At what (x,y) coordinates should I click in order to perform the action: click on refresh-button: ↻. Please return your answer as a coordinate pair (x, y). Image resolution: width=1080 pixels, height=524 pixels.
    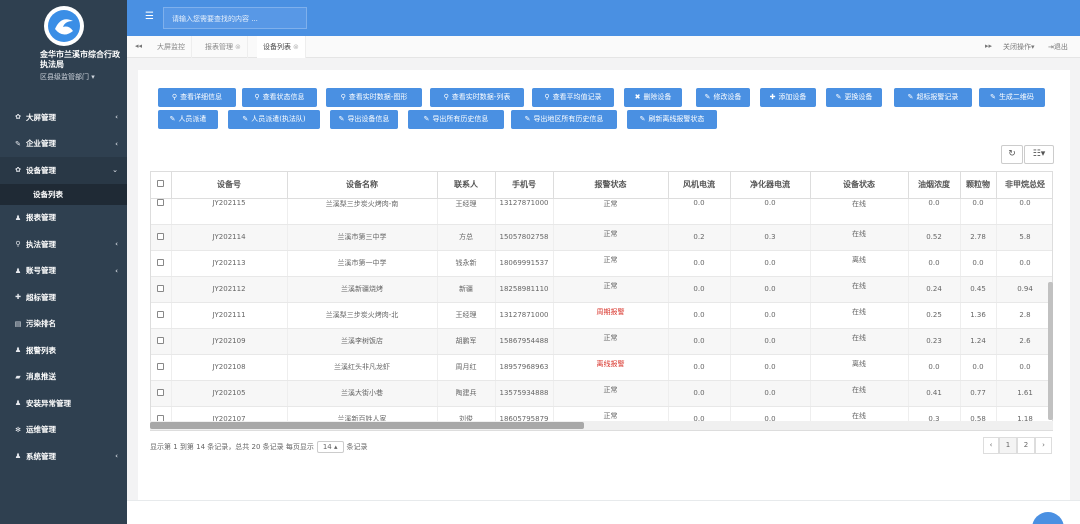
    Looking at the image, I should click on (1012, 154).